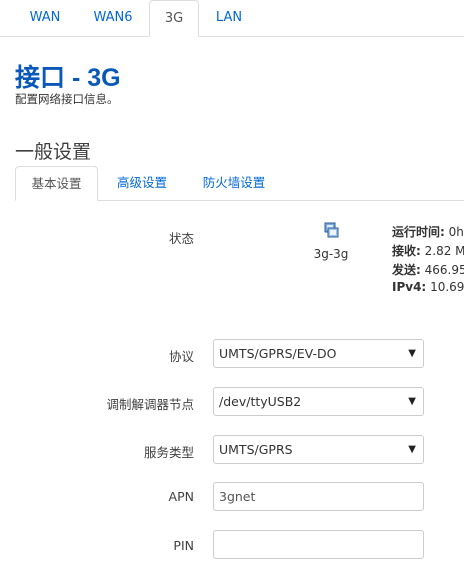  I want to click on subtab-firewall-settings: 防火墙设置, so click(234, 183).